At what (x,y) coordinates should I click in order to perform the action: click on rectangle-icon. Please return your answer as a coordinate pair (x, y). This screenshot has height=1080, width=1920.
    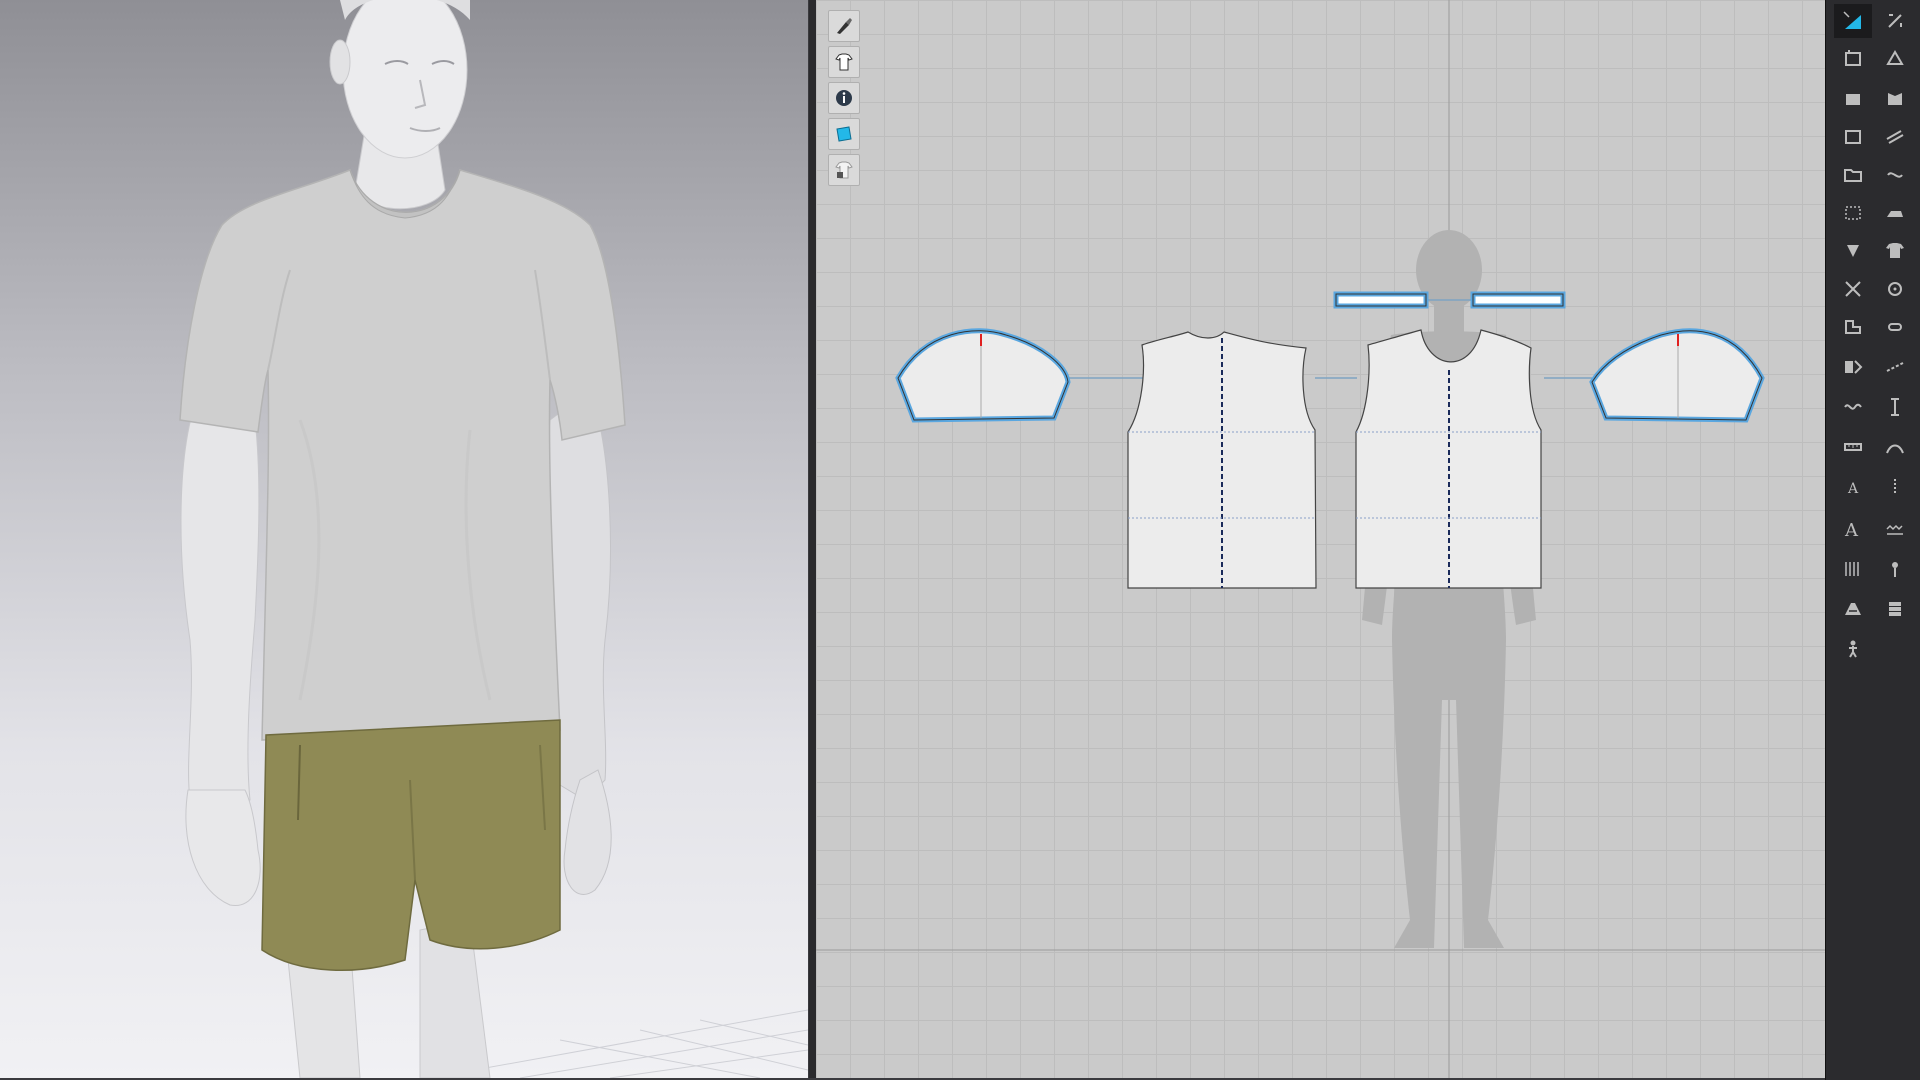
    Looking at the image, I should click on (1853, 137).